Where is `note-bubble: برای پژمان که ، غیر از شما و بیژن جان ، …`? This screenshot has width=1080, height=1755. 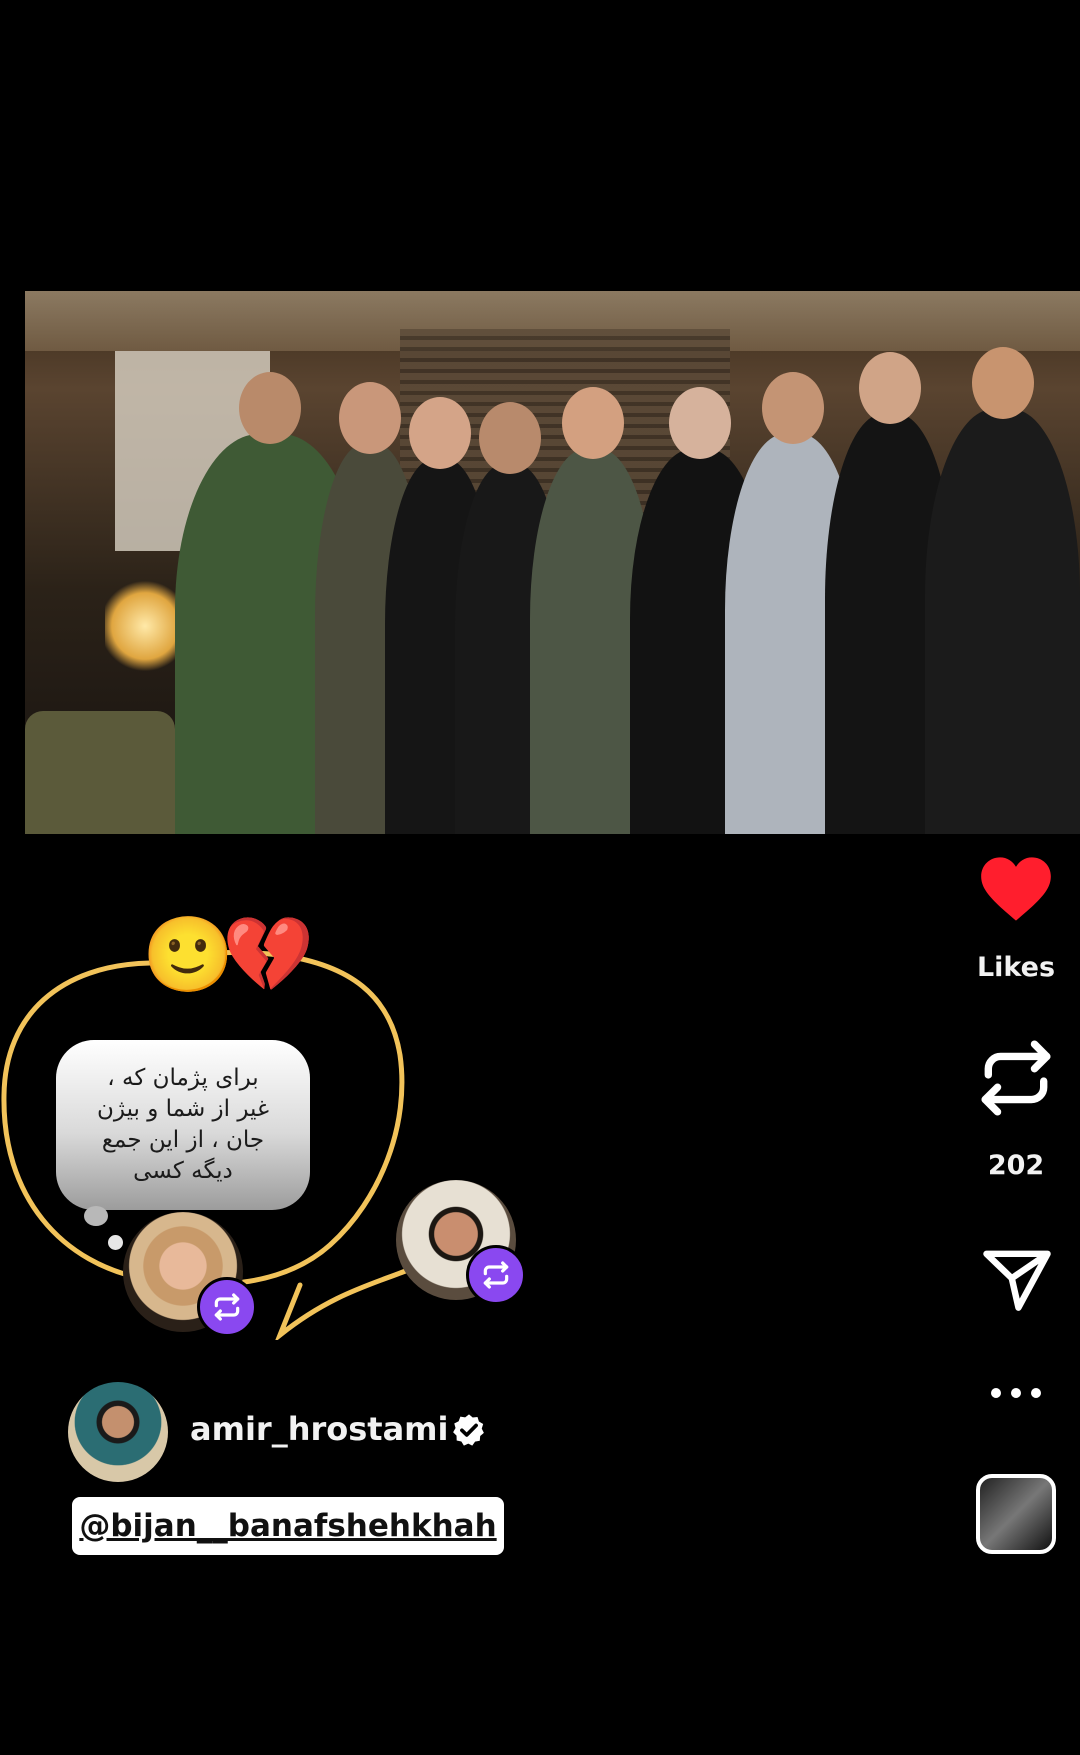 note-bubble: برای پژمان که ، غیر از شما و بیژن جان ، … is located at coordinates (183, 1125).